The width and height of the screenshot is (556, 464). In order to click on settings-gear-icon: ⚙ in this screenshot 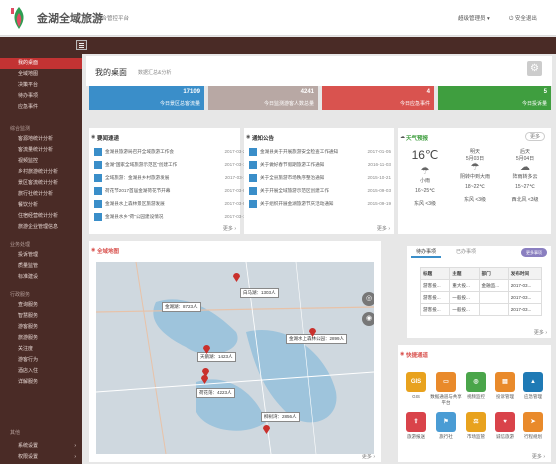, I will do `click(534, 68)`.